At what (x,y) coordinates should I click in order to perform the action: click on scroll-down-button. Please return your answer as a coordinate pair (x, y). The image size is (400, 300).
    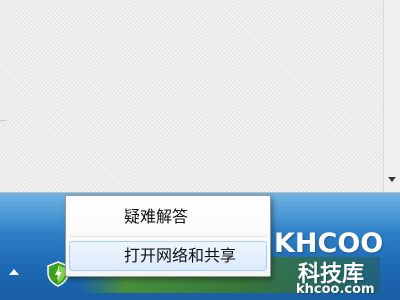
    Looking at the image, I should click on (392, 179).